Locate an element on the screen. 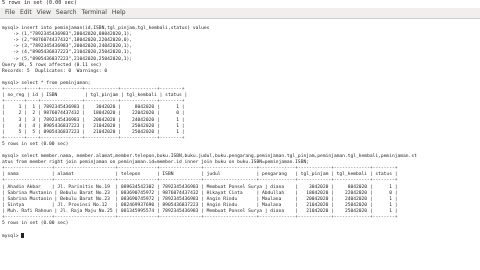 This screenshot has height=270, width=480. menu-edit: Edit is located at coordinates (26, 13).